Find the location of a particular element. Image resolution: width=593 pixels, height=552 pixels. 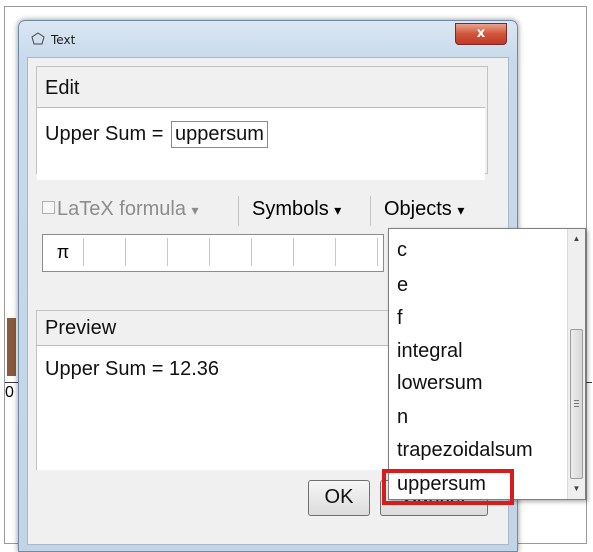

close-icon: x is located at coordinates (481, 33).